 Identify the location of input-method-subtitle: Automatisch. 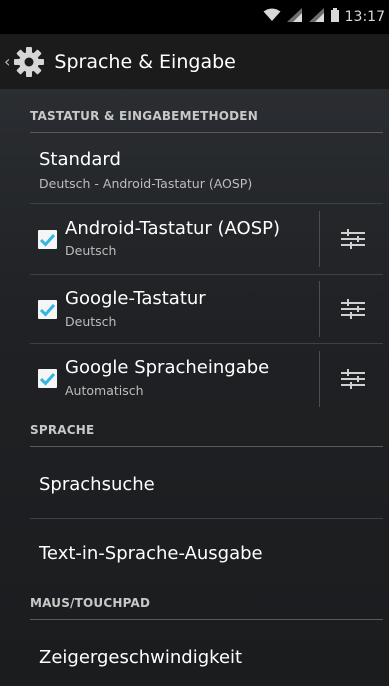
(104, 390).